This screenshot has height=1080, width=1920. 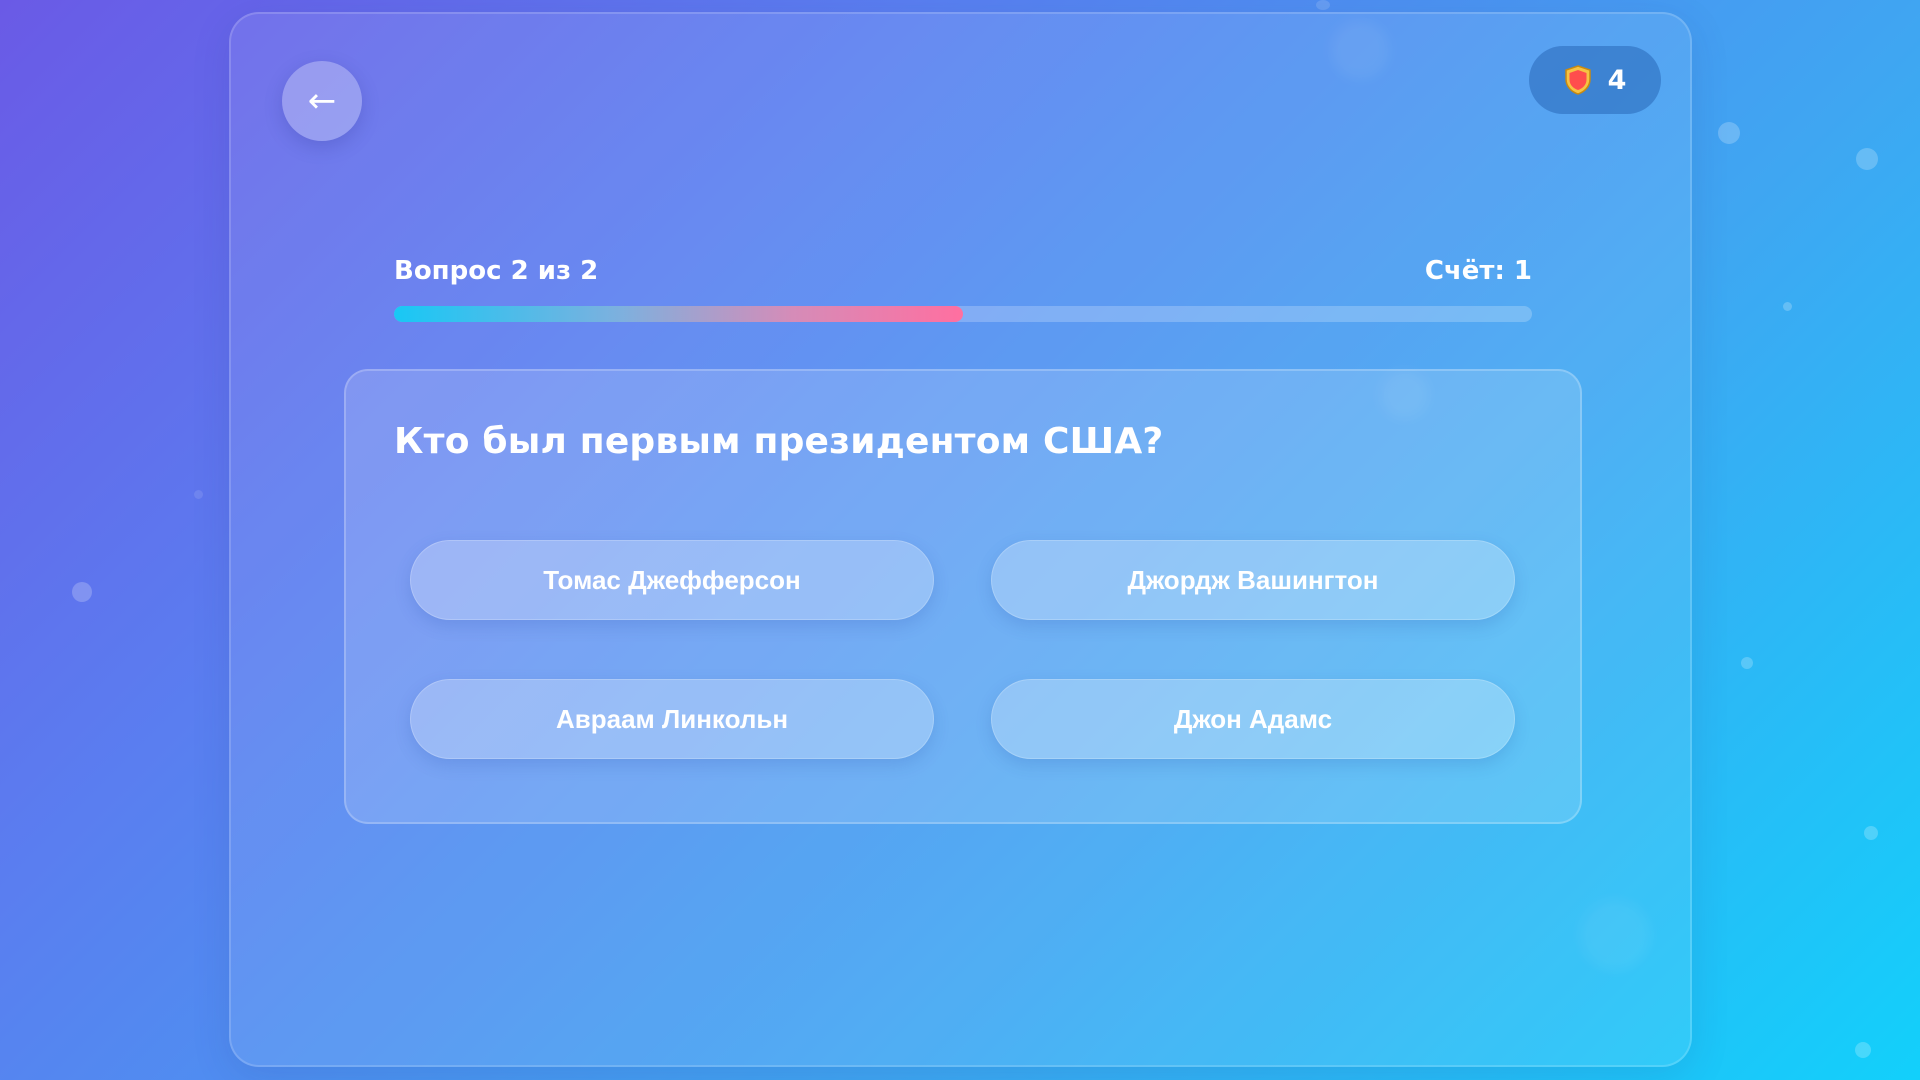 I want to click on question-counter: Вопрос 2 из 2, so click(x=496, y=271).